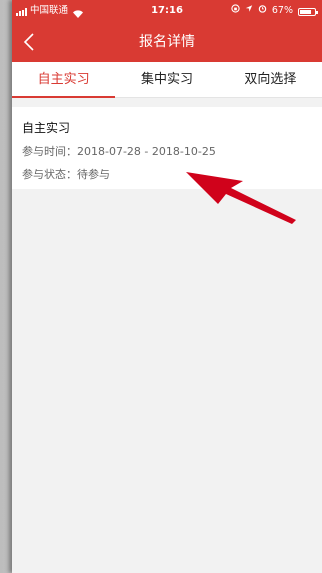  I want to click on status-bar: 中国联通 17:16 67%, so click(167, 11).